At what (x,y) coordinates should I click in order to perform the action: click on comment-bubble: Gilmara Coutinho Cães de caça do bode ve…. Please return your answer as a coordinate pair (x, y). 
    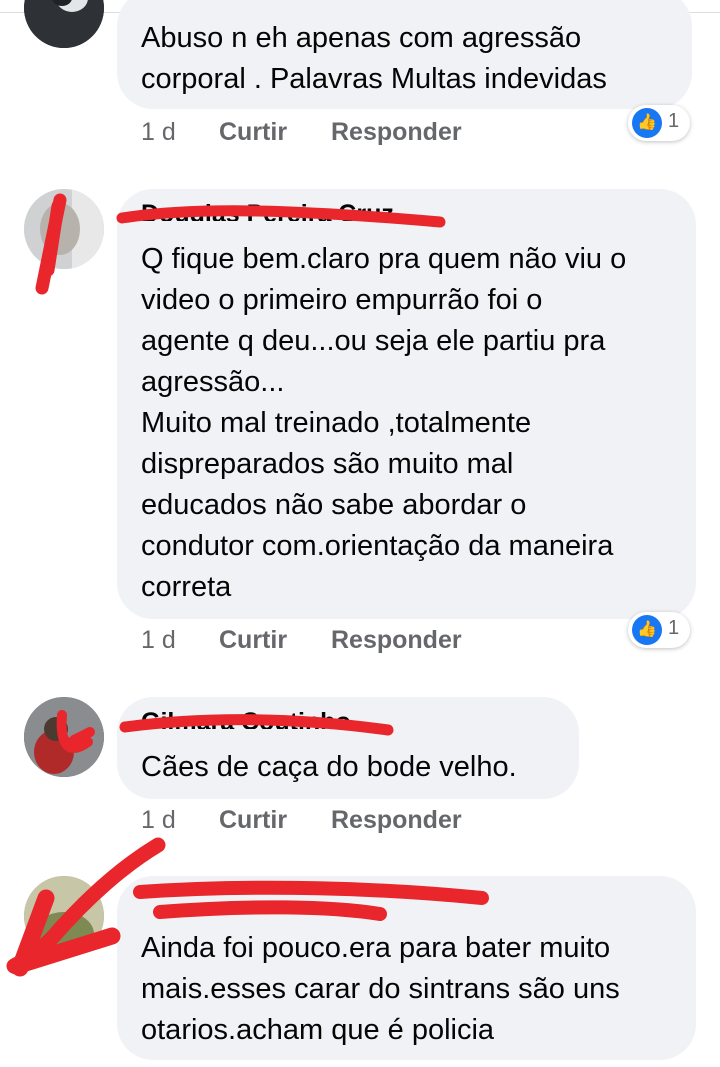
    Looking at the image, I should click on (348, 748).